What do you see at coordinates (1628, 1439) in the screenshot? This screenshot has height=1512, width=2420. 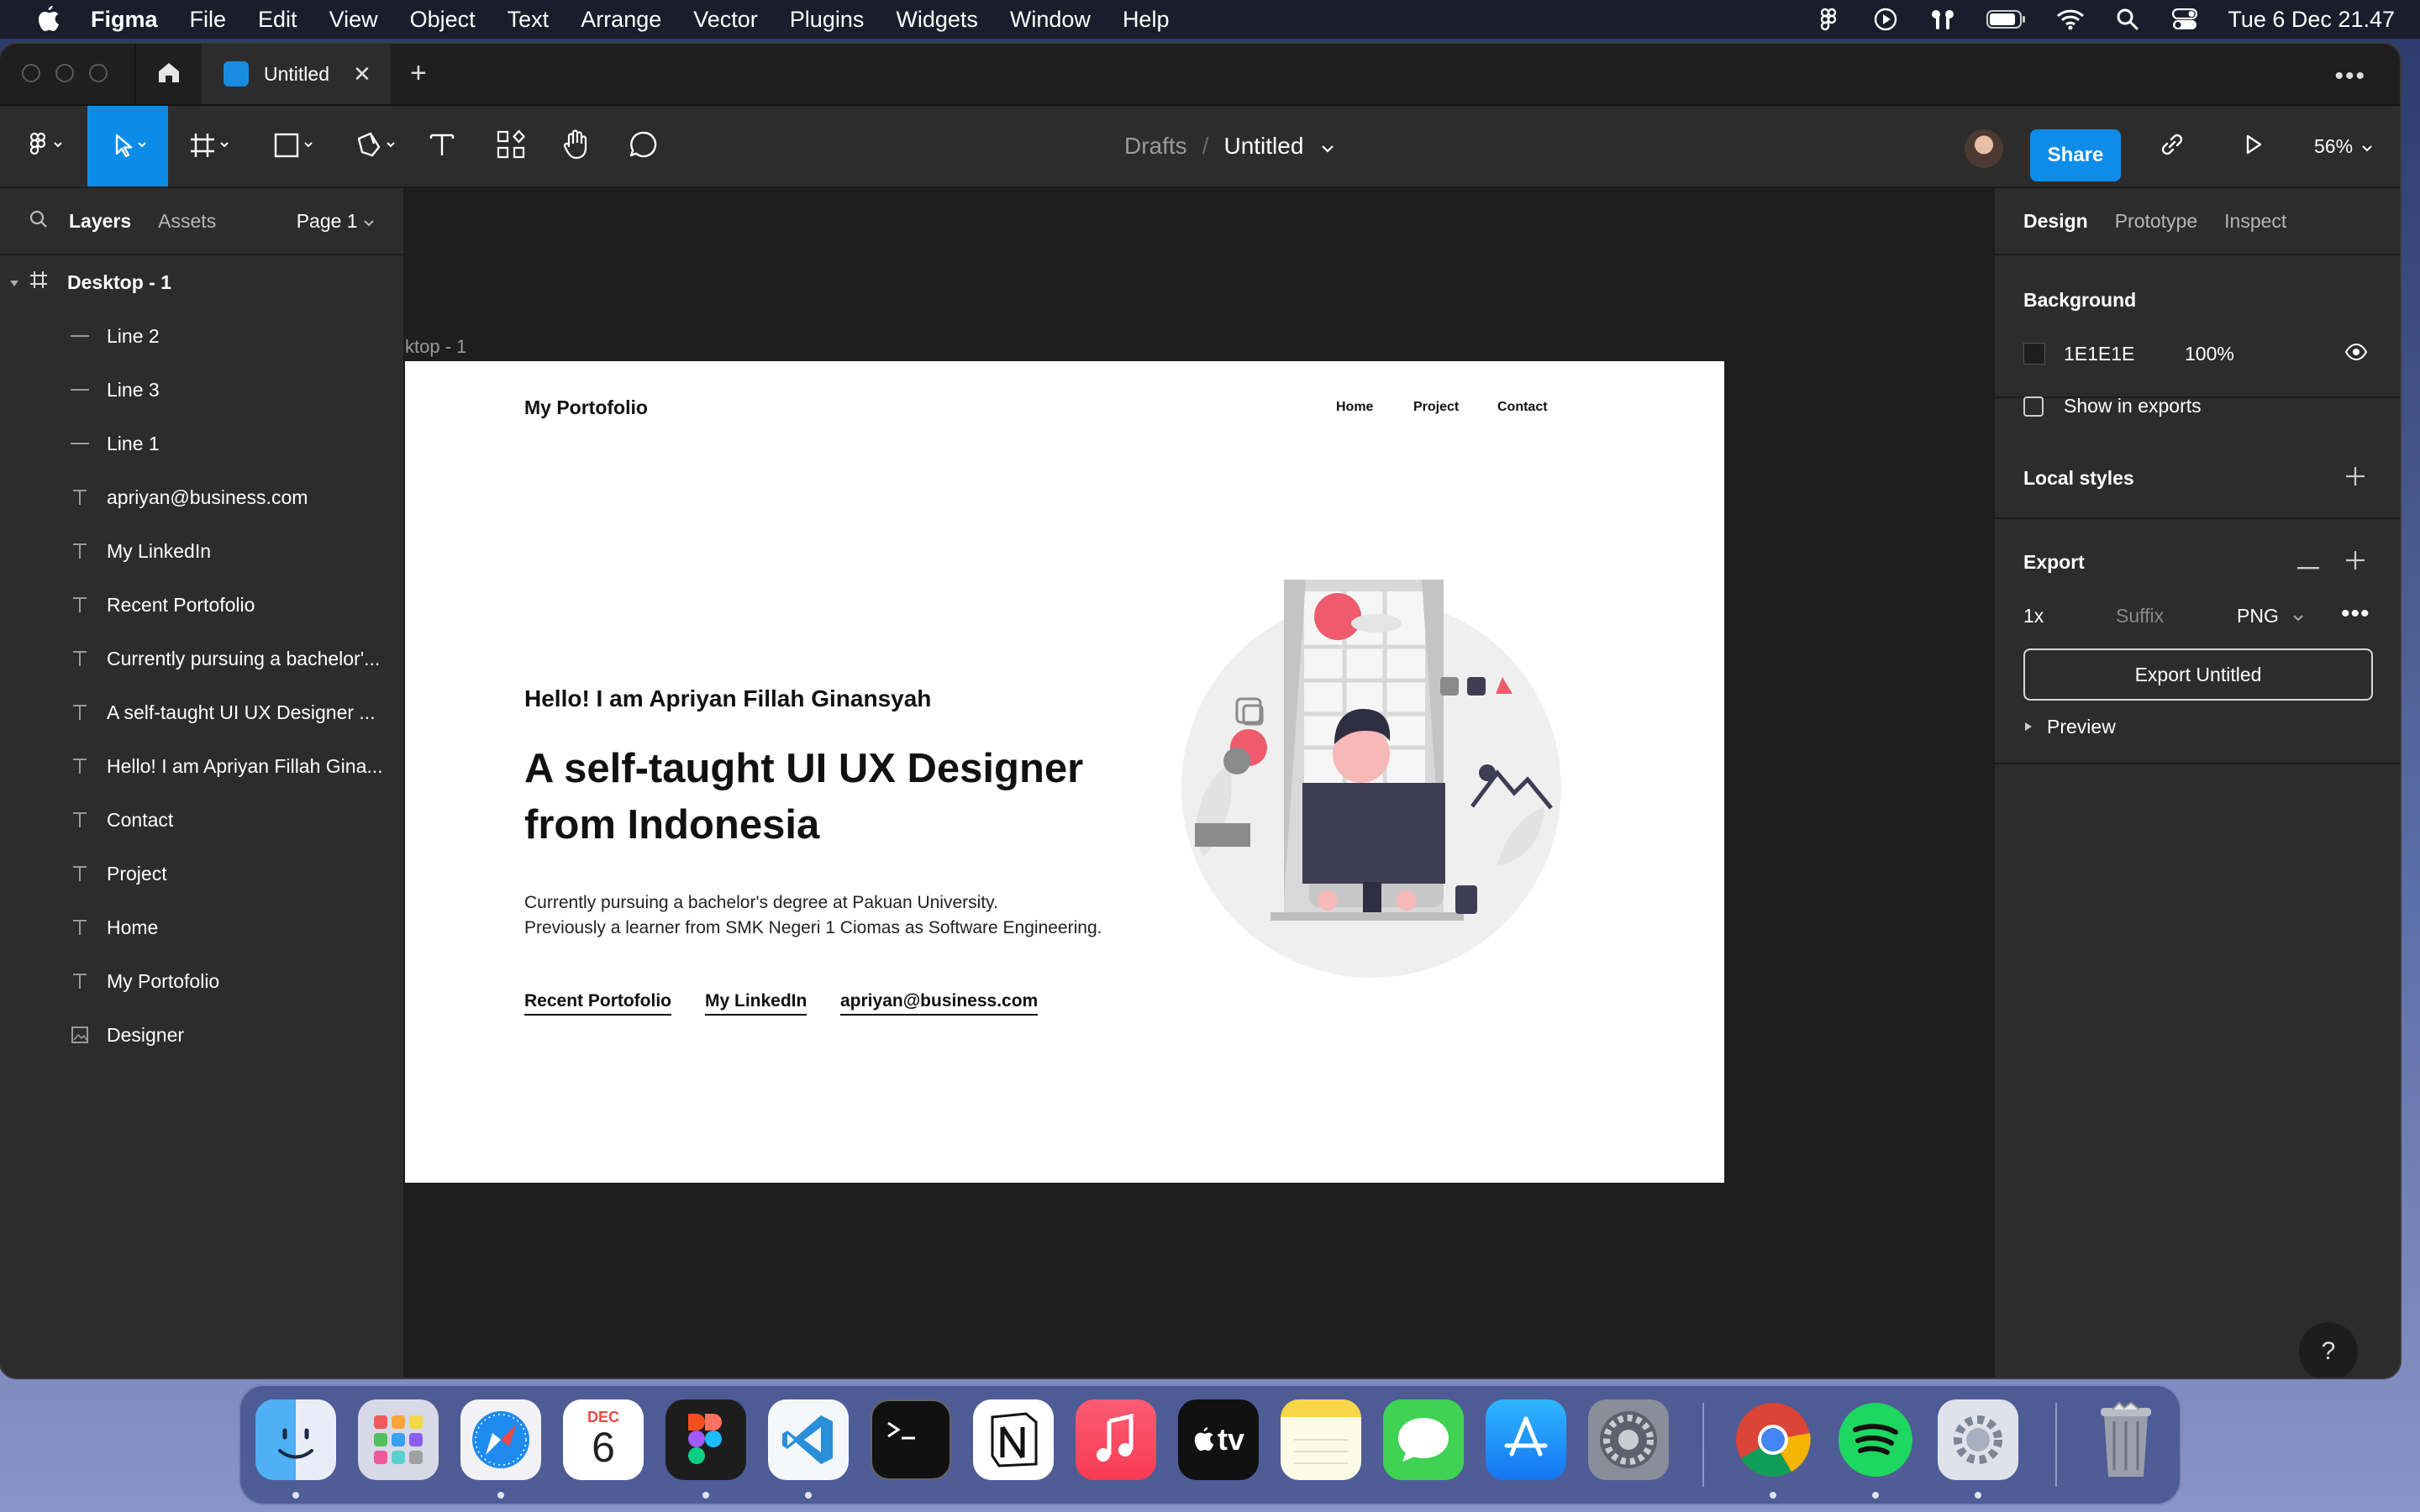 I see `system-preferences-icon` at bounding box center [1628, 1439].